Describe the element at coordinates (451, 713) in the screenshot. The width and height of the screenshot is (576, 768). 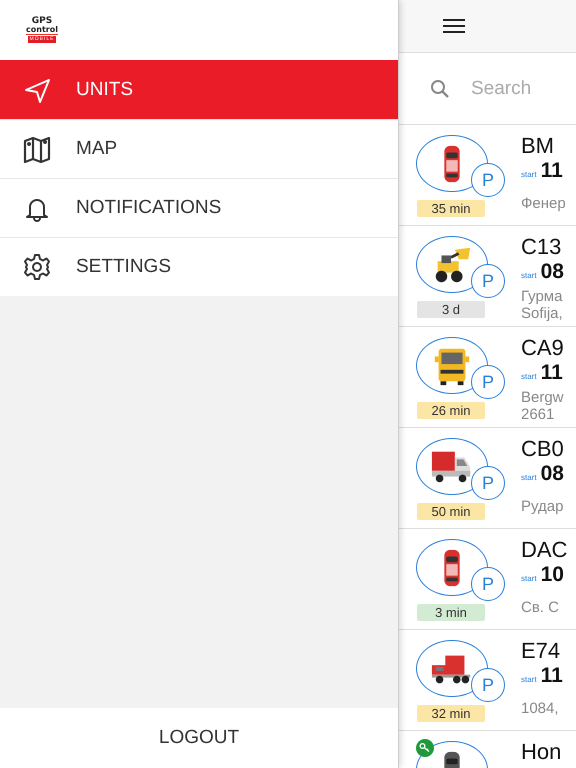
I see `duration-badge: 32 min` at that location.